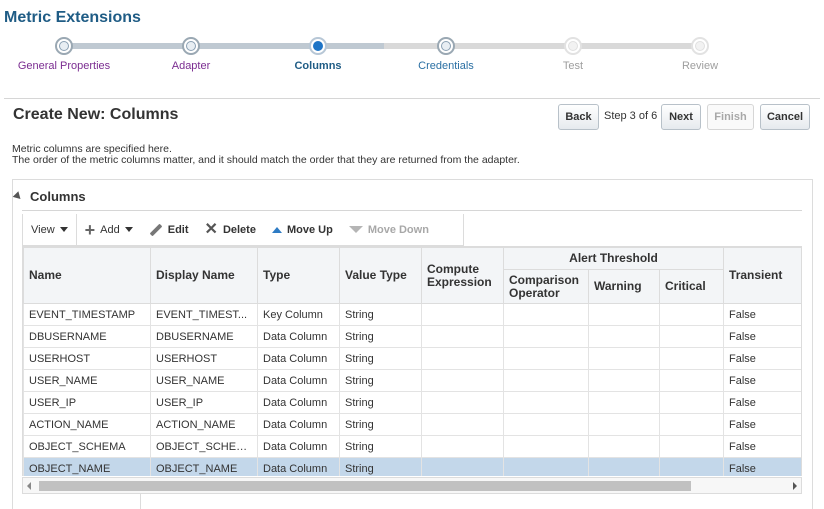 This screenshot has width=824, height=509. Describe the element at coordinates (169, 229) in the screenshot. I see `edit-button: Edit` at that location.